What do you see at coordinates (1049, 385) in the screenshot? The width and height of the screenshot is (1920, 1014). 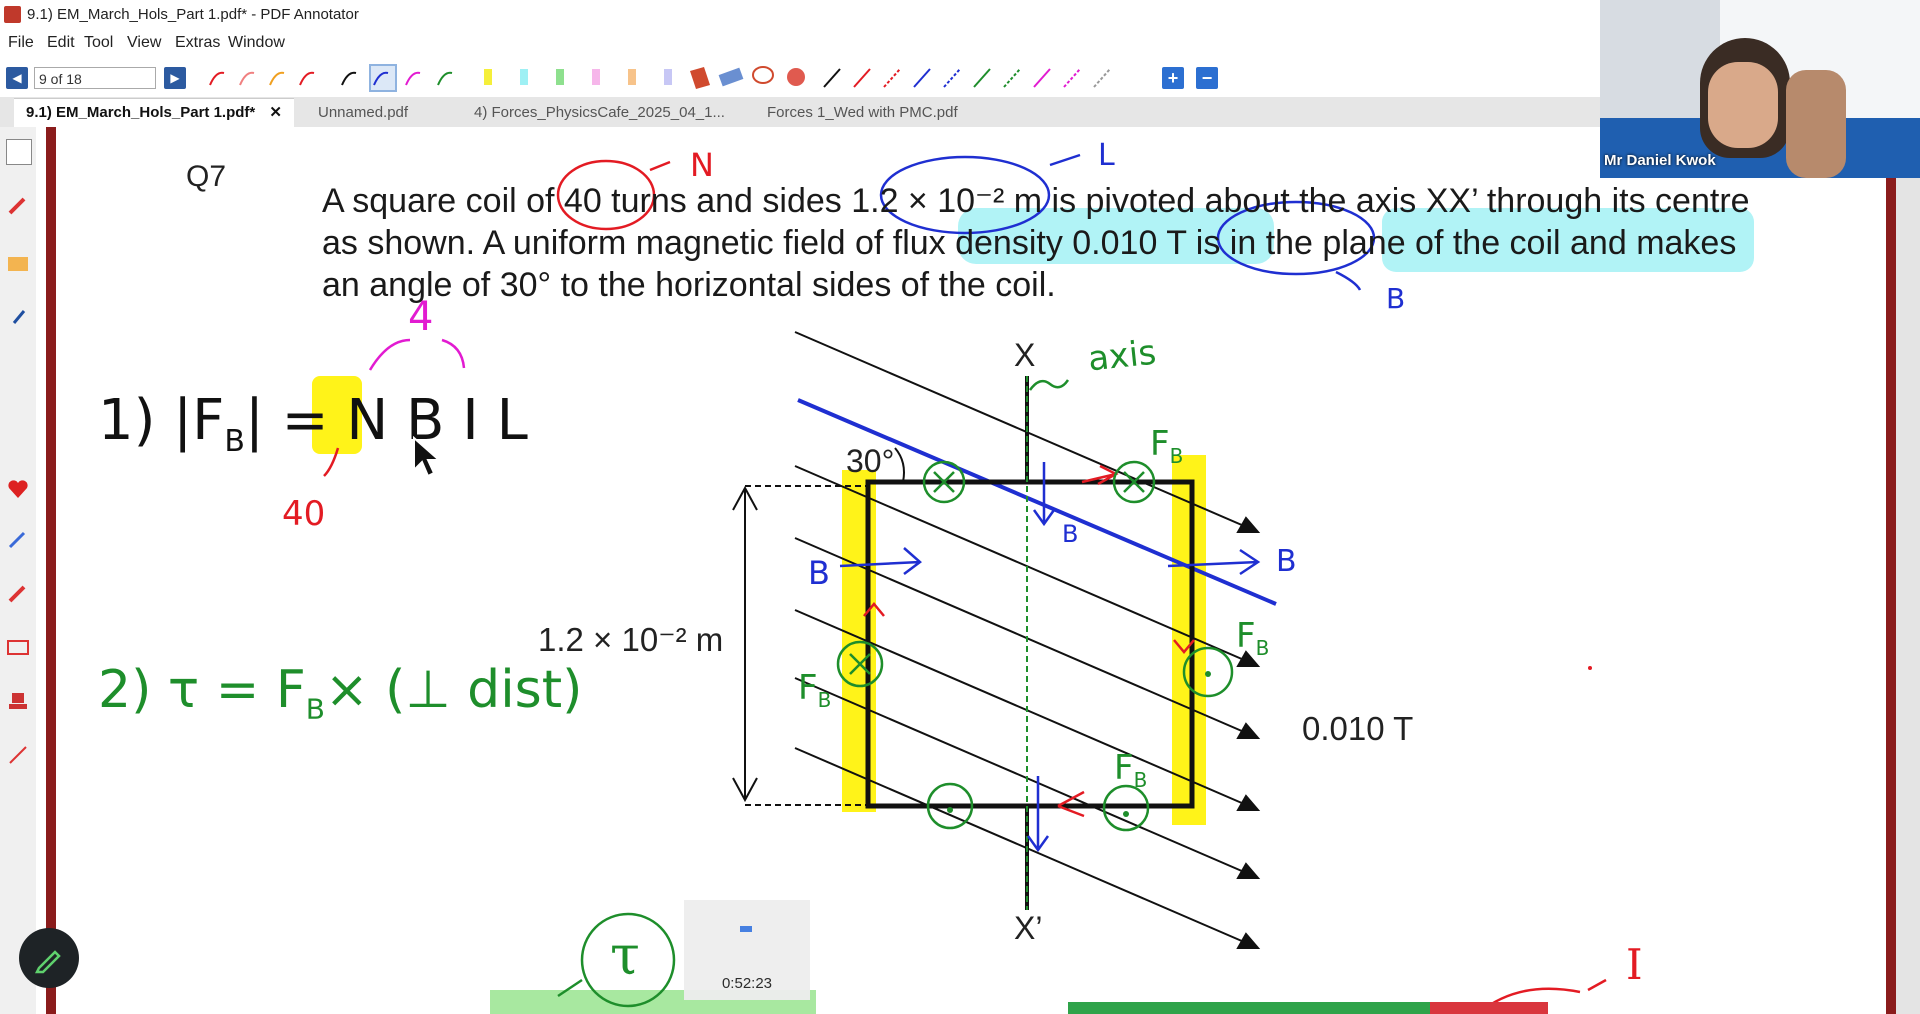 I see `green-axis-wave` at bounding box center [1049, 385].